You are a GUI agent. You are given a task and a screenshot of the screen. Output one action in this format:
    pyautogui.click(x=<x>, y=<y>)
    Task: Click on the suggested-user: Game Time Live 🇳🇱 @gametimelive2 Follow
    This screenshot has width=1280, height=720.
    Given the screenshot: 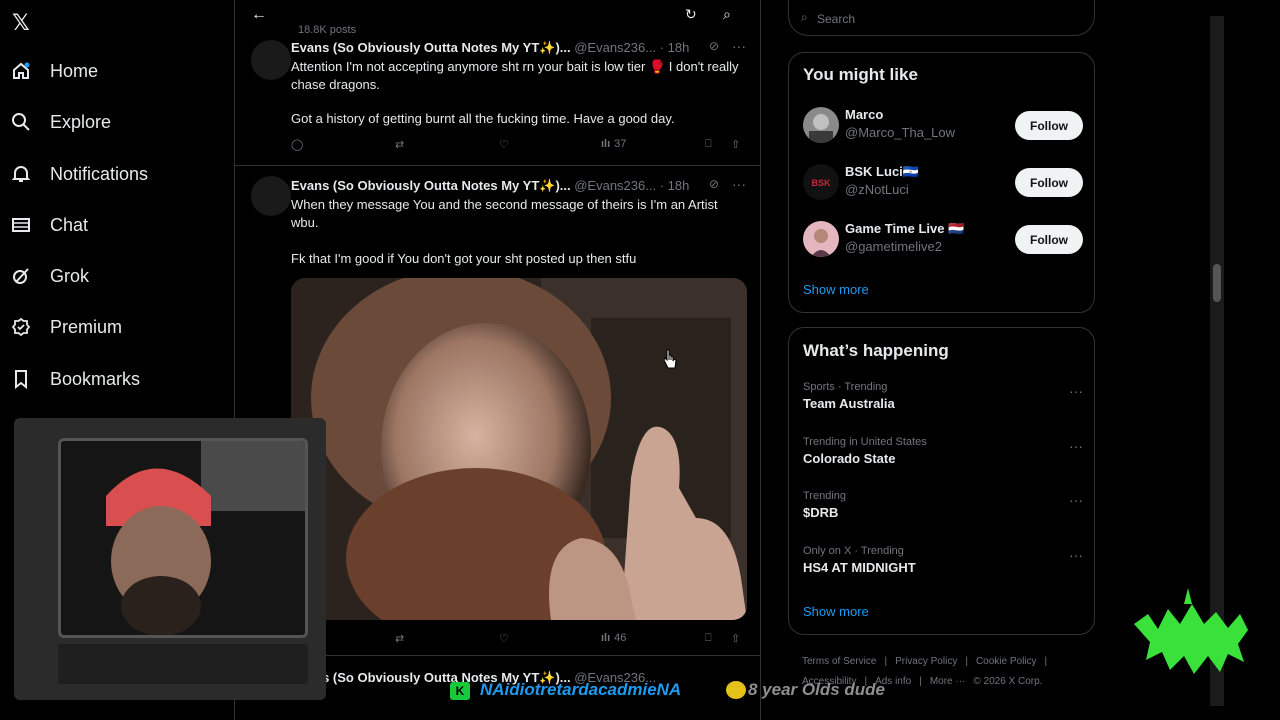 What is the action you would take?
    pyautogui.click(x=943, y=239)
    